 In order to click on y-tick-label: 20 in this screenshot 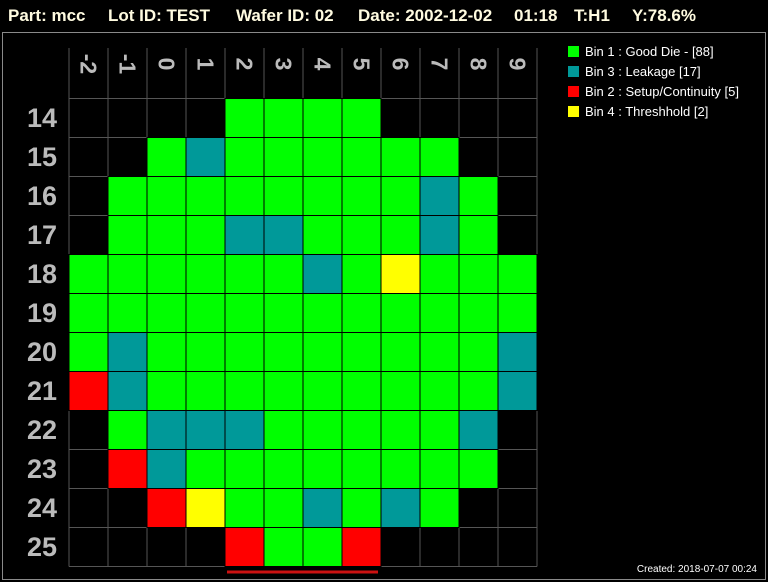, I will do `click(42, 352)`.